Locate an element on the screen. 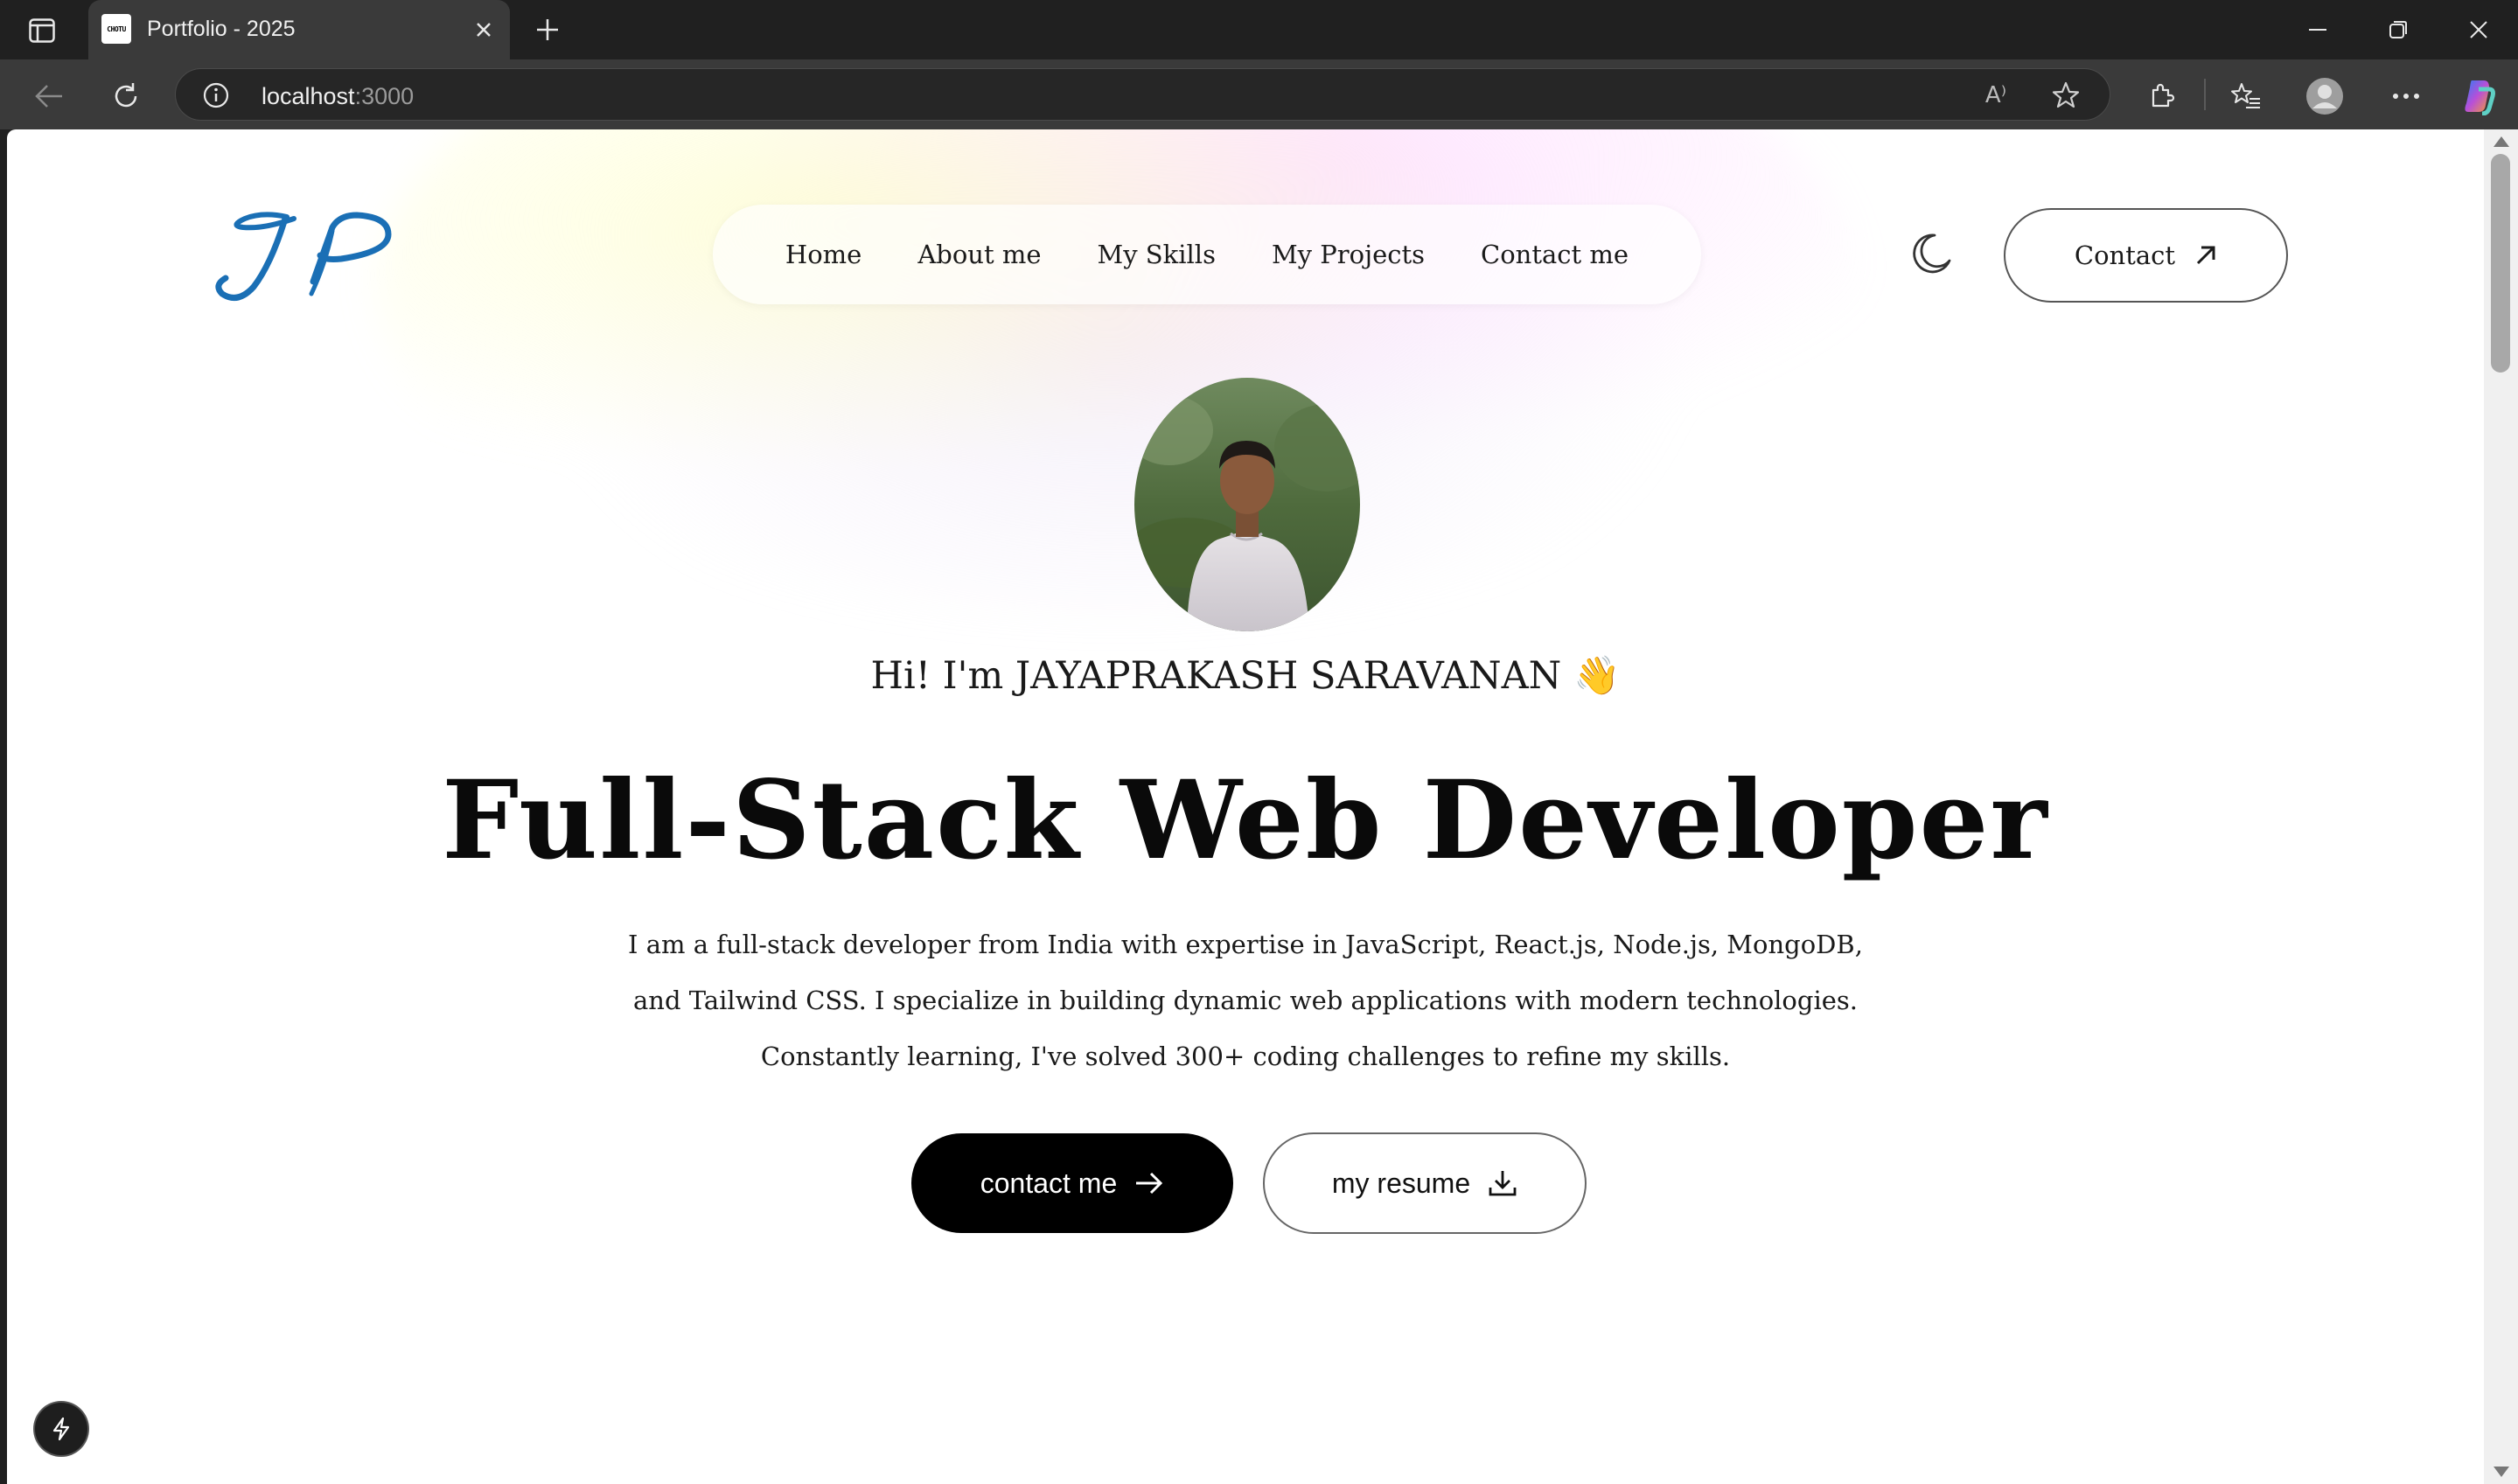 This screenshot has width=2518, height=1484. browser-titlebar: CHOTU Portfolio - 2025 is located at coordinates (1259, 29).